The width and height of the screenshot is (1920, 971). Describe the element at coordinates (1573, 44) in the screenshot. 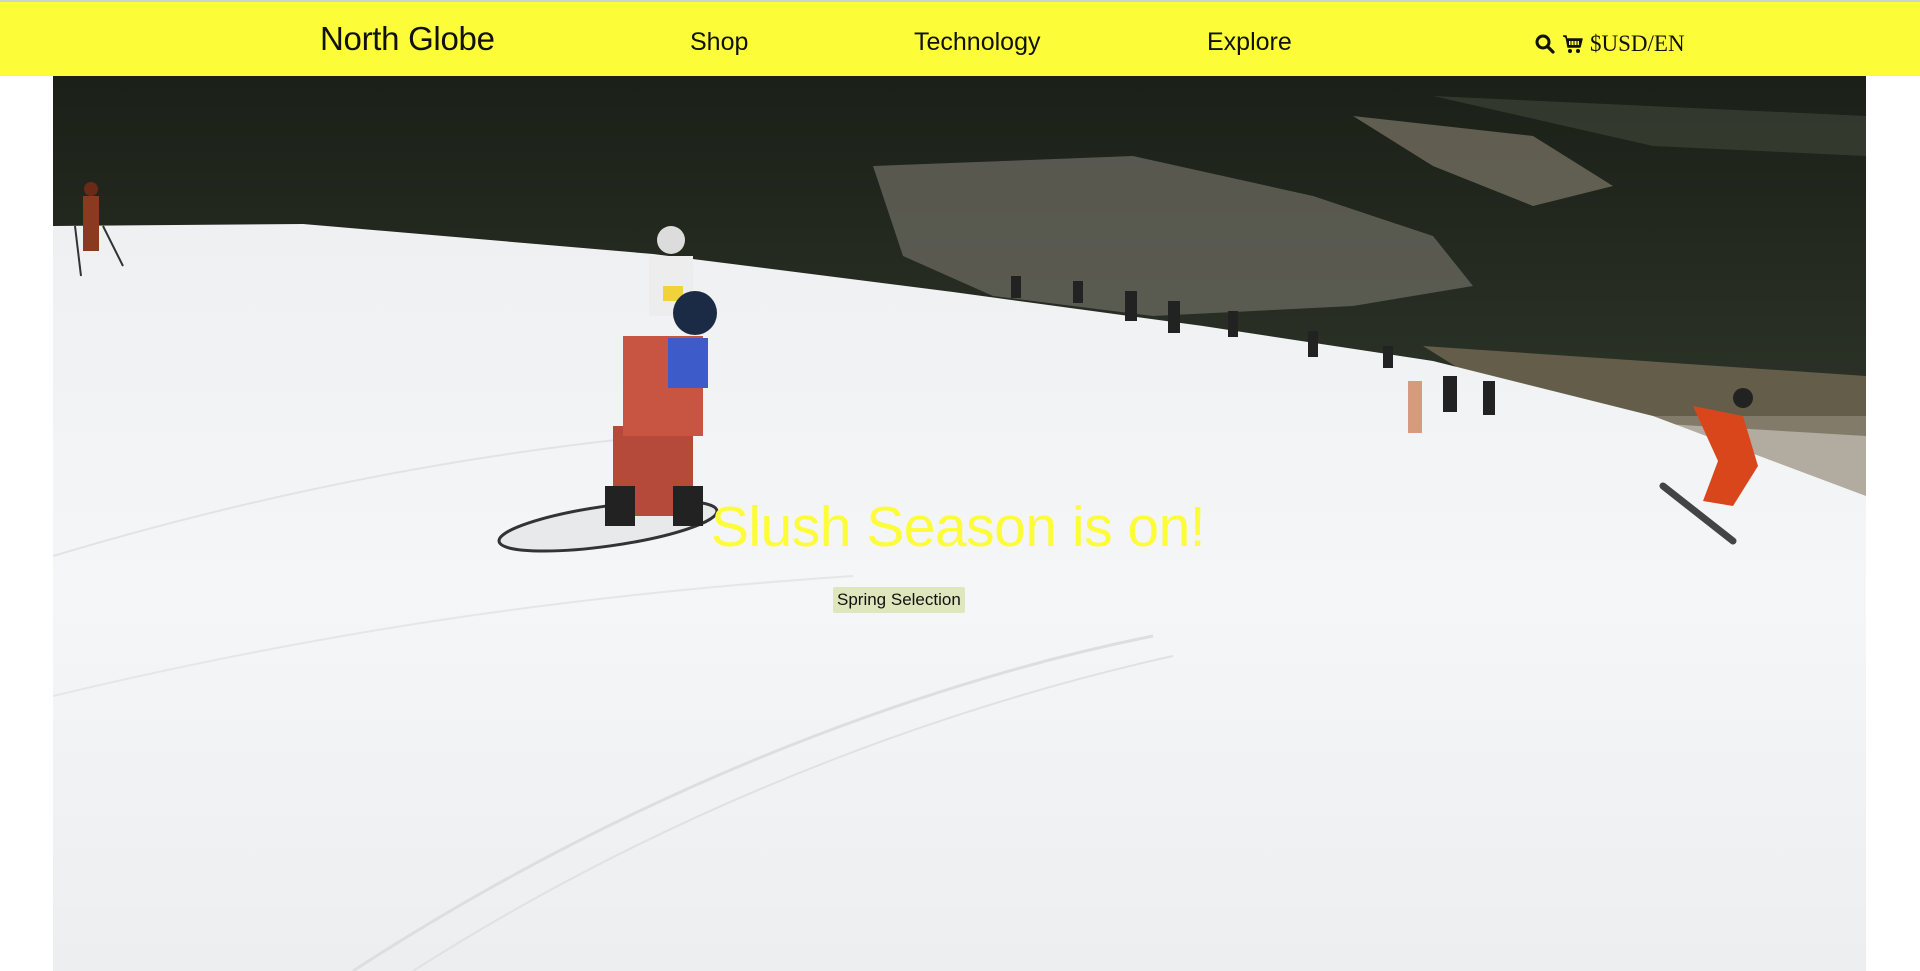

I see `cart-icon` at that location.